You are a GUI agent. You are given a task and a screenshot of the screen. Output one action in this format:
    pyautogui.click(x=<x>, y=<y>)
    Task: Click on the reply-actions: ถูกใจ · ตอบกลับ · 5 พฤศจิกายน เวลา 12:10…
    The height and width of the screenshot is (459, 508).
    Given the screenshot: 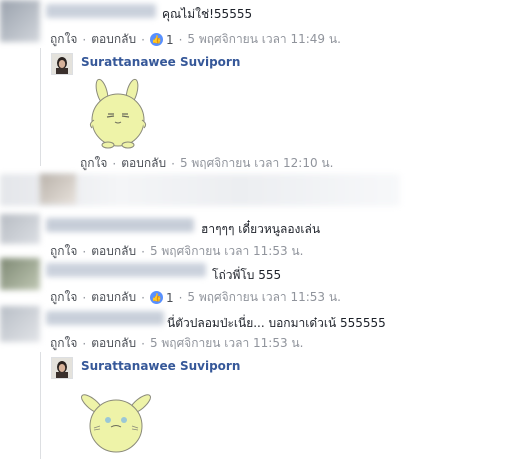 What is the action you would take?
    pyautogui.click(x=206, y=163)
    